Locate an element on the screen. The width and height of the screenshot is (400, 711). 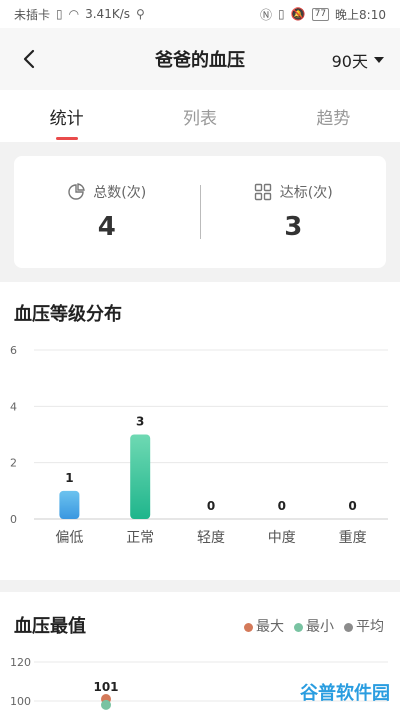
total-count: 总数(次) 4 is located at coordinates (107, 212).